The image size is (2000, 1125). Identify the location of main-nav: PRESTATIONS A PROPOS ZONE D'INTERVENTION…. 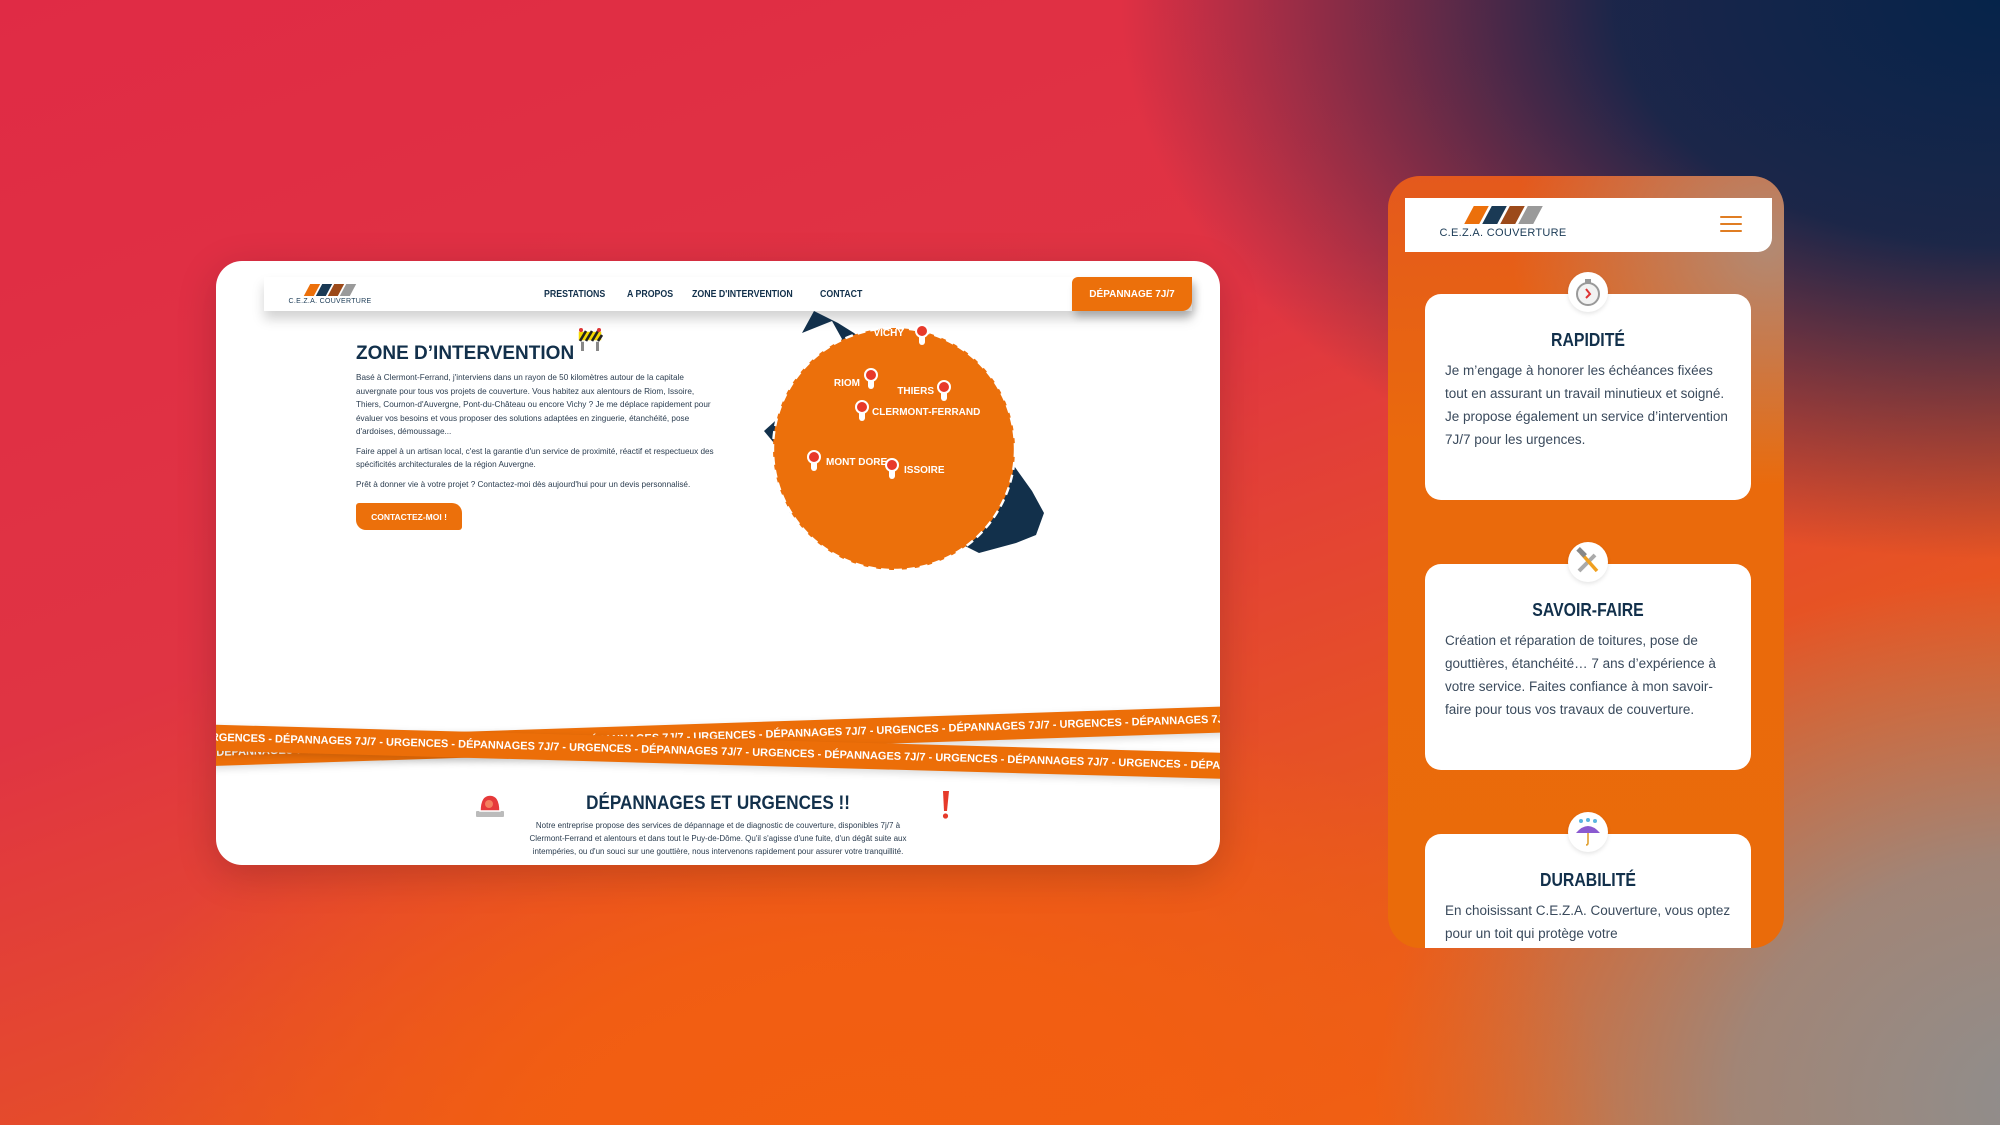
(706, 294).